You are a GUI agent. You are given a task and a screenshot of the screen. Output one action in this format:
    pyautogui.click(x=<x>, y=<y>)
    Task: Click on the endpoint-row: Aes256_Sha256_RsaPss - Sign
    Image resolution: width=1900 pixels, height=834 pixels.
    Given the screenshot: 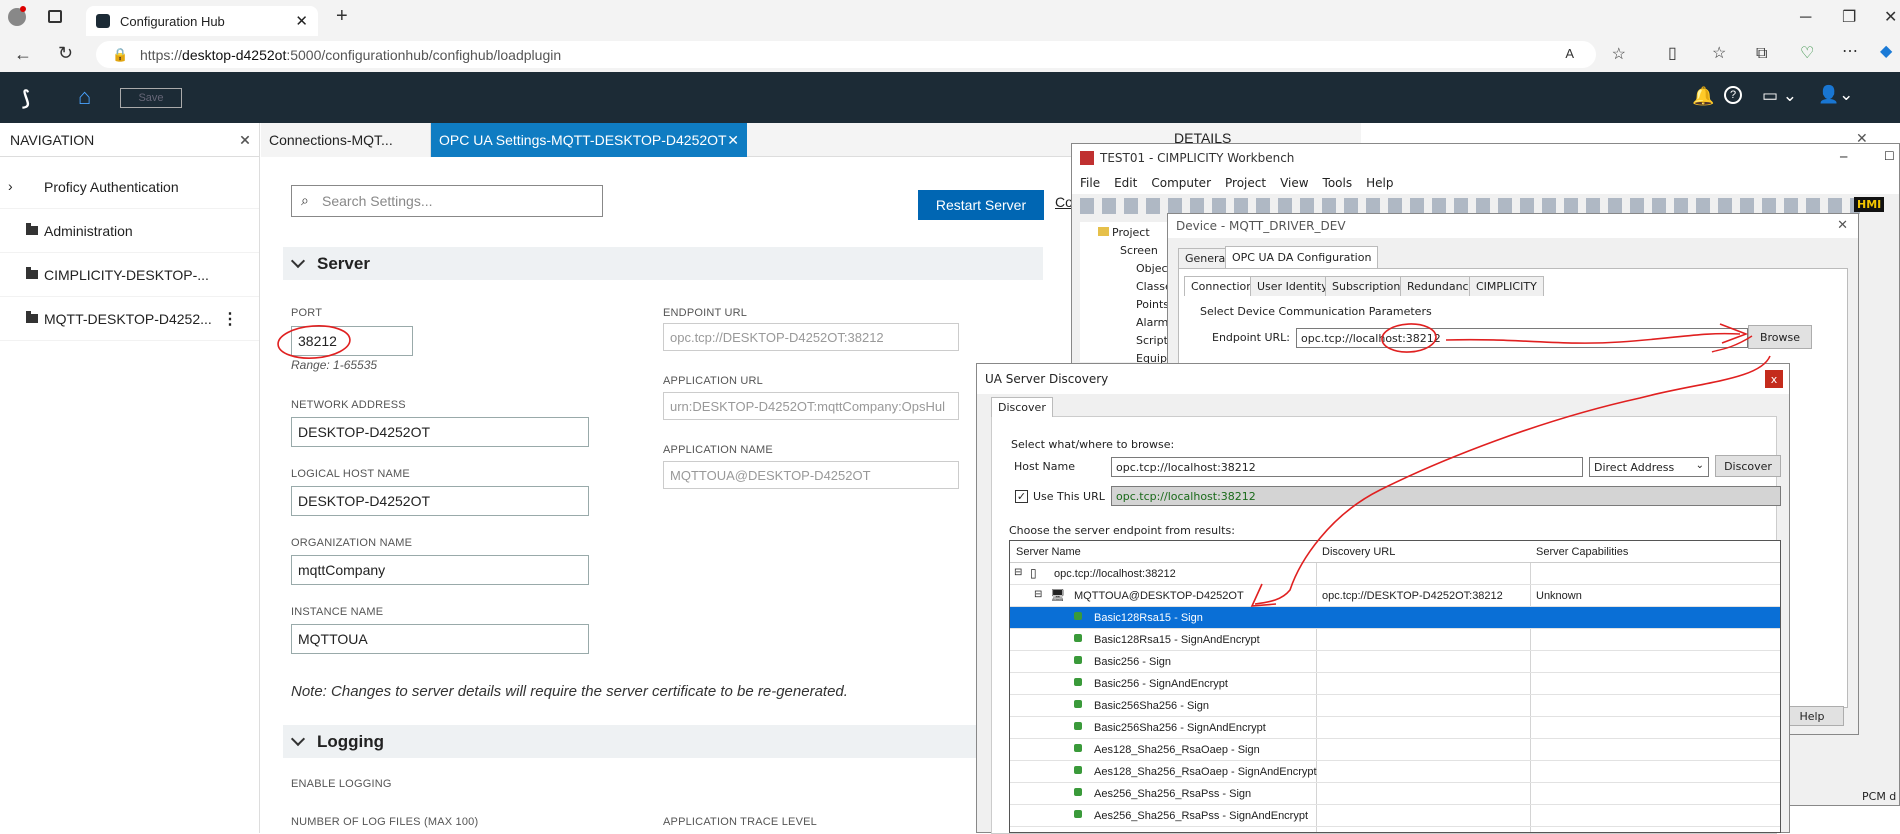 What is the action you would take?
    pyautogui.click(x=1395, y=794)
    